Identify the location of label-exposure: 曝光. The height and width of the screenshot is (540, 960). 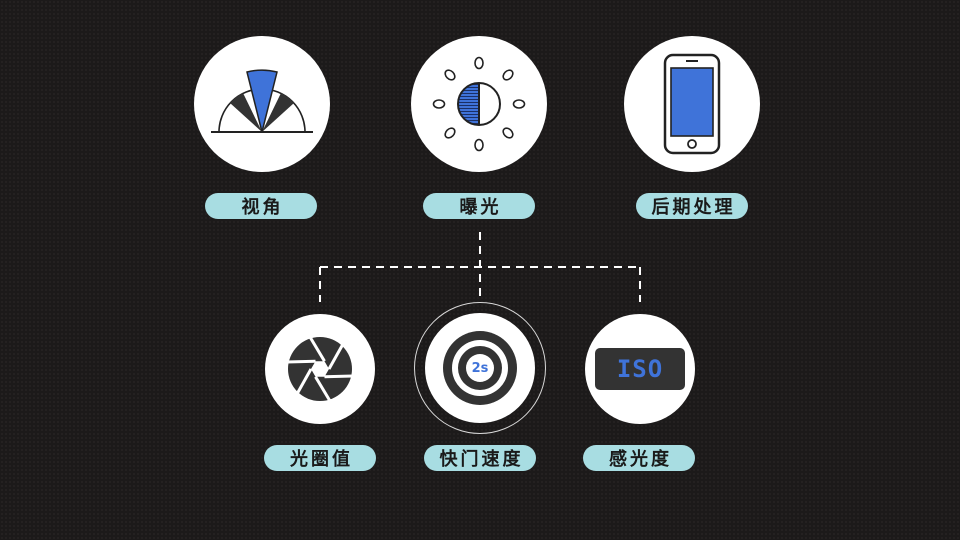
(479, 206).